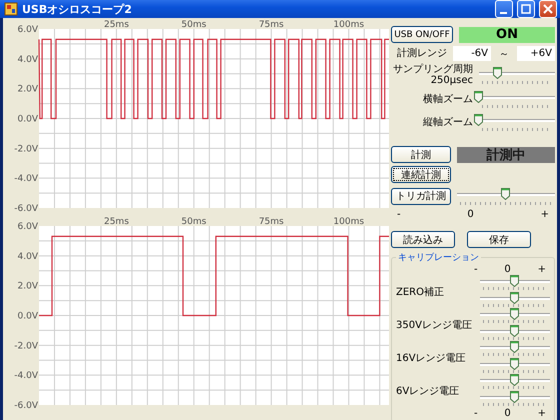 The width and height of the screenshot is (560, 420). I want to click on usb-toggle-button: USB ON/OFF, so click(422, 34).